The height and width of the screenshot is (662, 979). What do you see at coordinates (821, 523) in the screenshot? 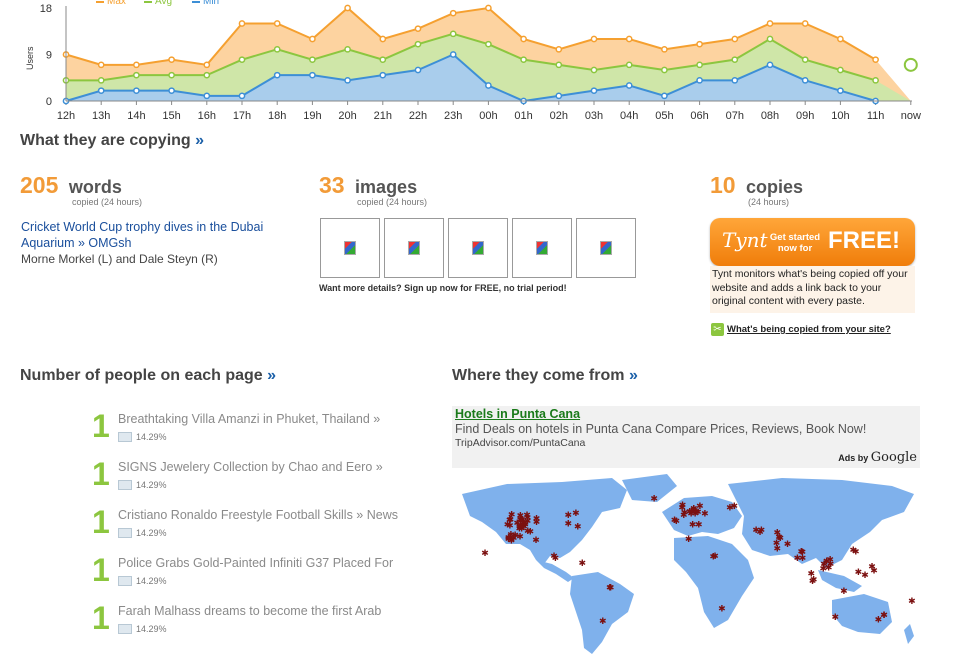
I see `asia` at bounding box center [821, 523].